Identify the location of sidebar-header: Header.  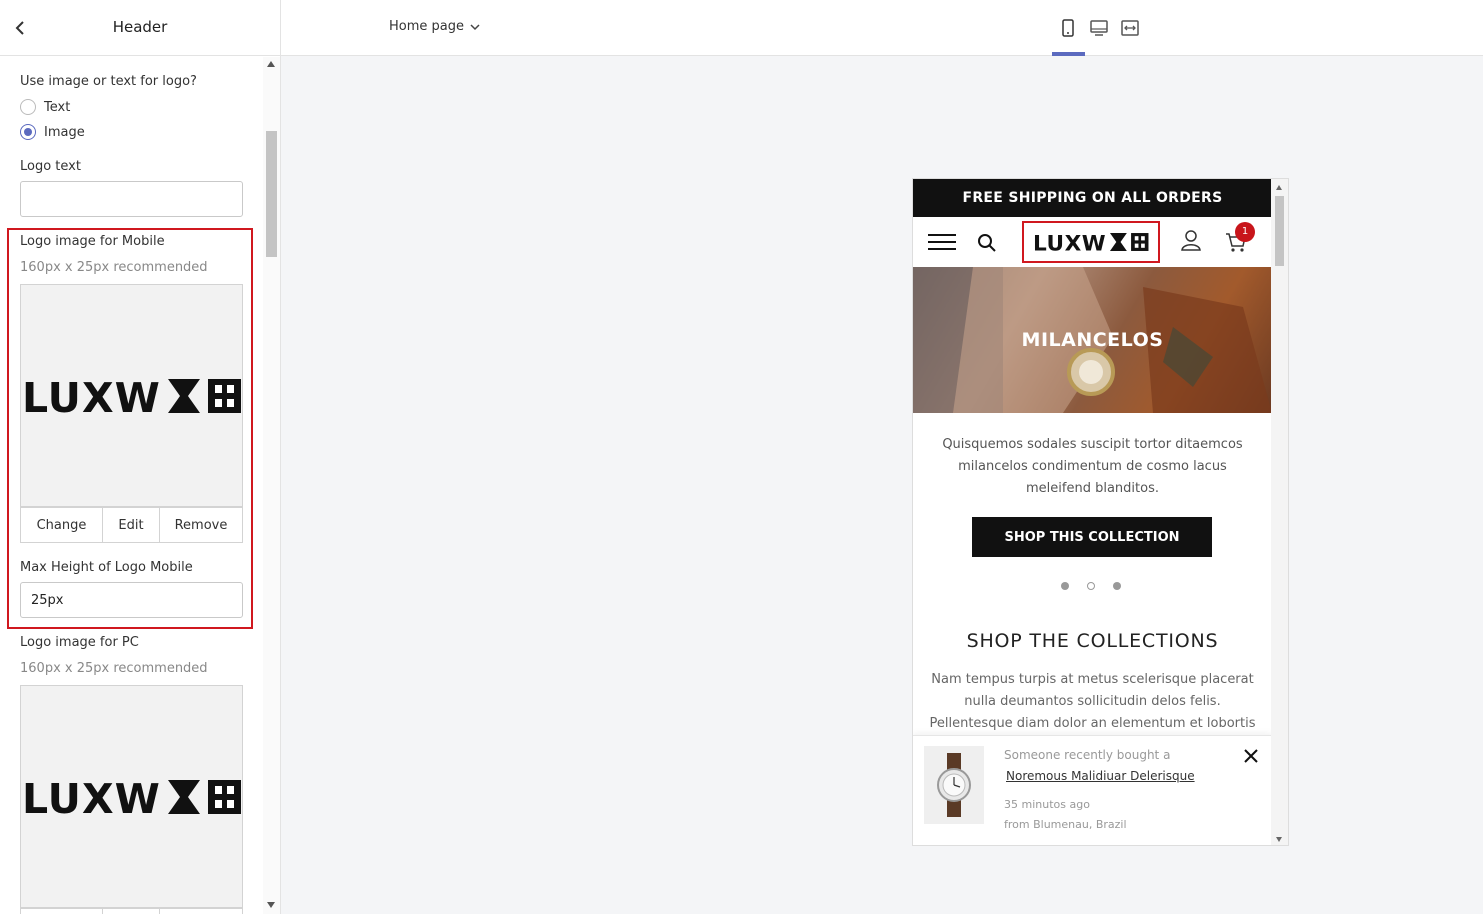
(140, 28).